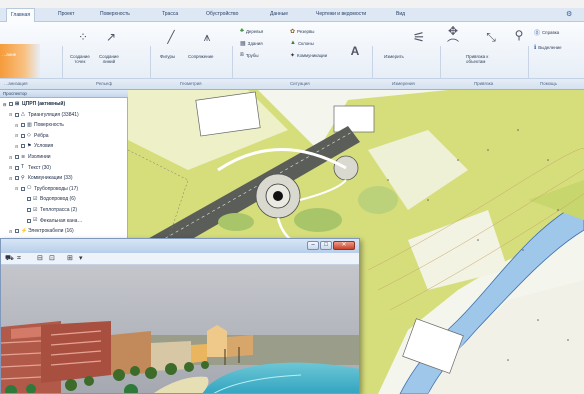 The image size is (584, 394). What do you see at coordinates (477, 59) in the screenshot?
I see `assign-objects-button: Привязка к объектам` at bounding box center [477, 59].